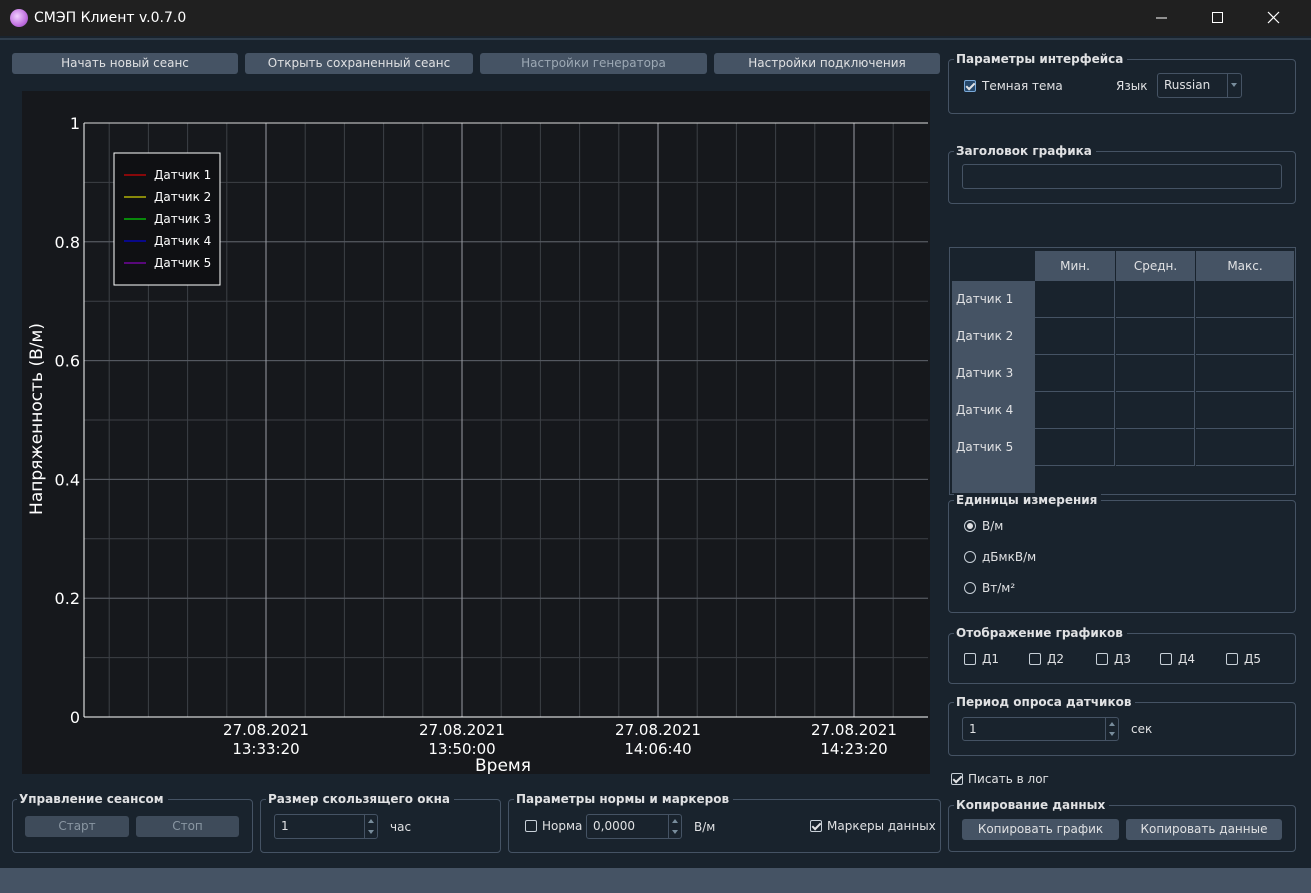 The image size is (1311, 893). What do you see at coordinates (993, 299) in the screenshot?
I see `row-header-sensor-1: Датчик 1` at bounding box center [993, 299].